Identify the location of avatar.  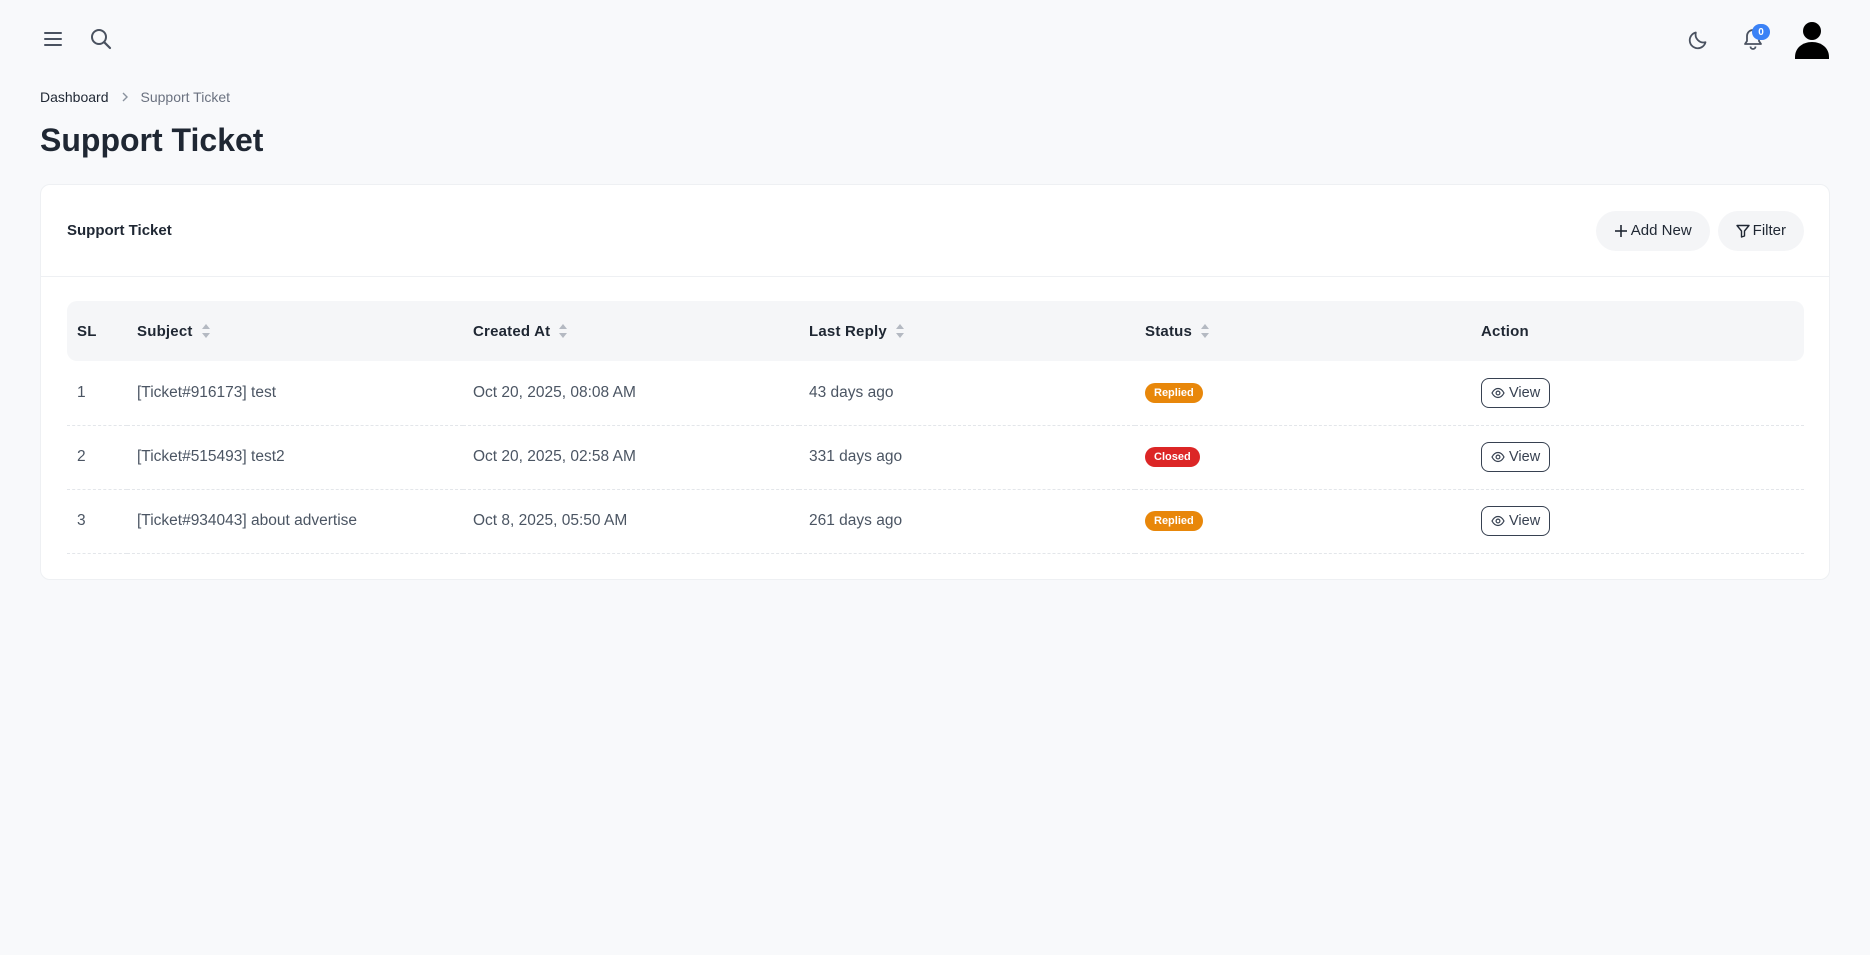
(1812, 39).